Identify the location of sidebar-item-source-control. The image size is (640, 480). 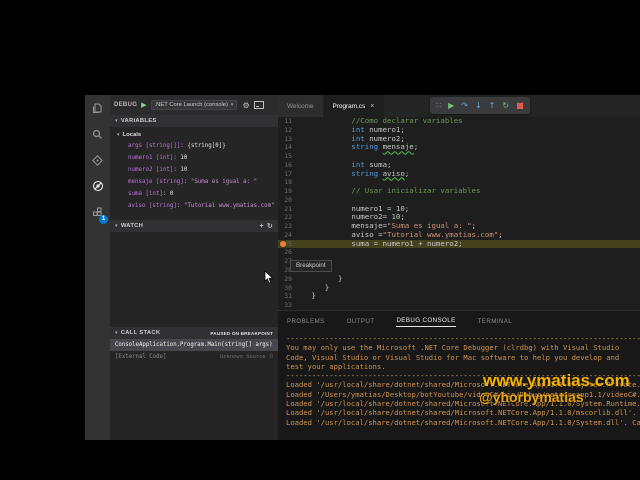
(97, 160).